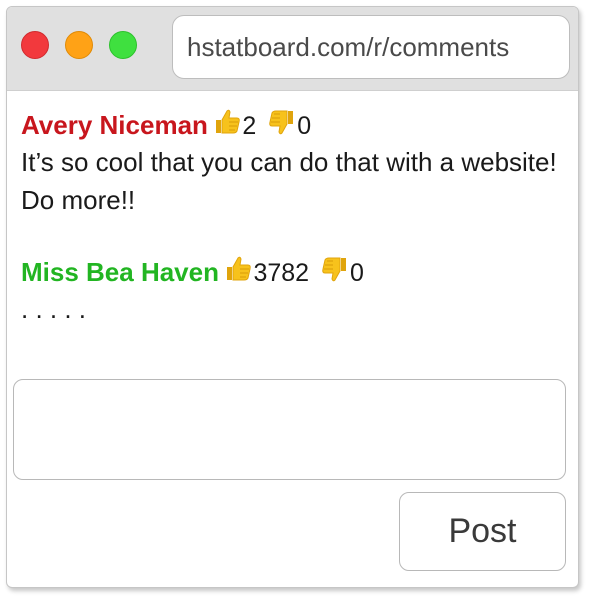 The image size is (592, 604). I want to click on comment-header: Miss Bea Haven 3782 0, so click(293, 272).